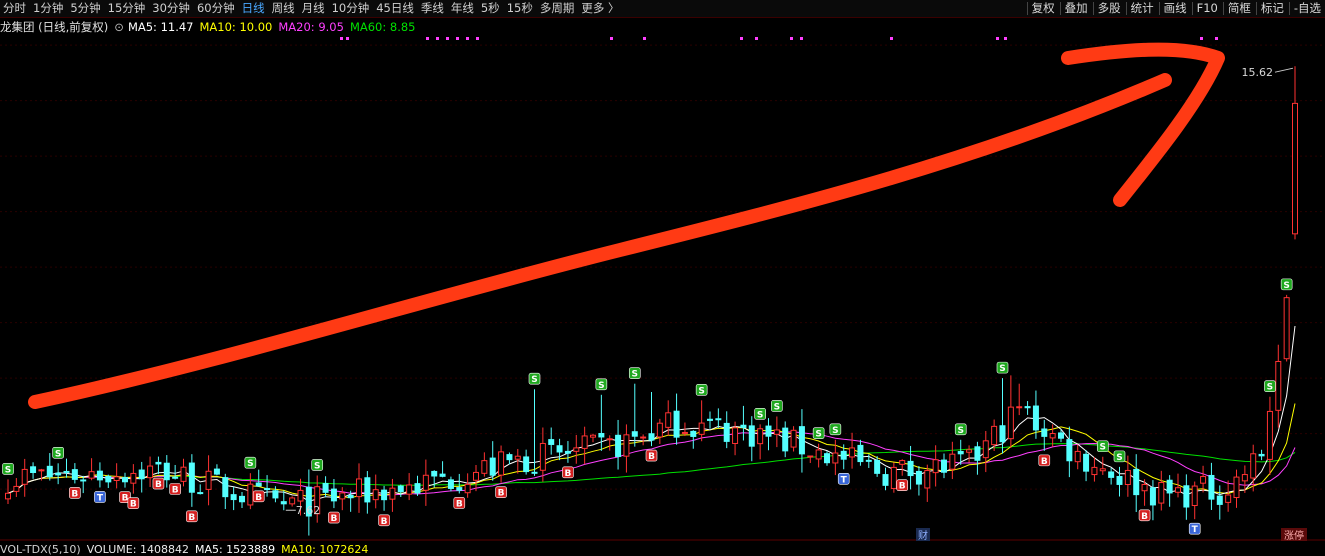 This screenshot has width=1325, height=556. Describe the element at coordinates (137, 549) in the screenshot. I see `vol-volume: VOLUME: 1408842` at that location.